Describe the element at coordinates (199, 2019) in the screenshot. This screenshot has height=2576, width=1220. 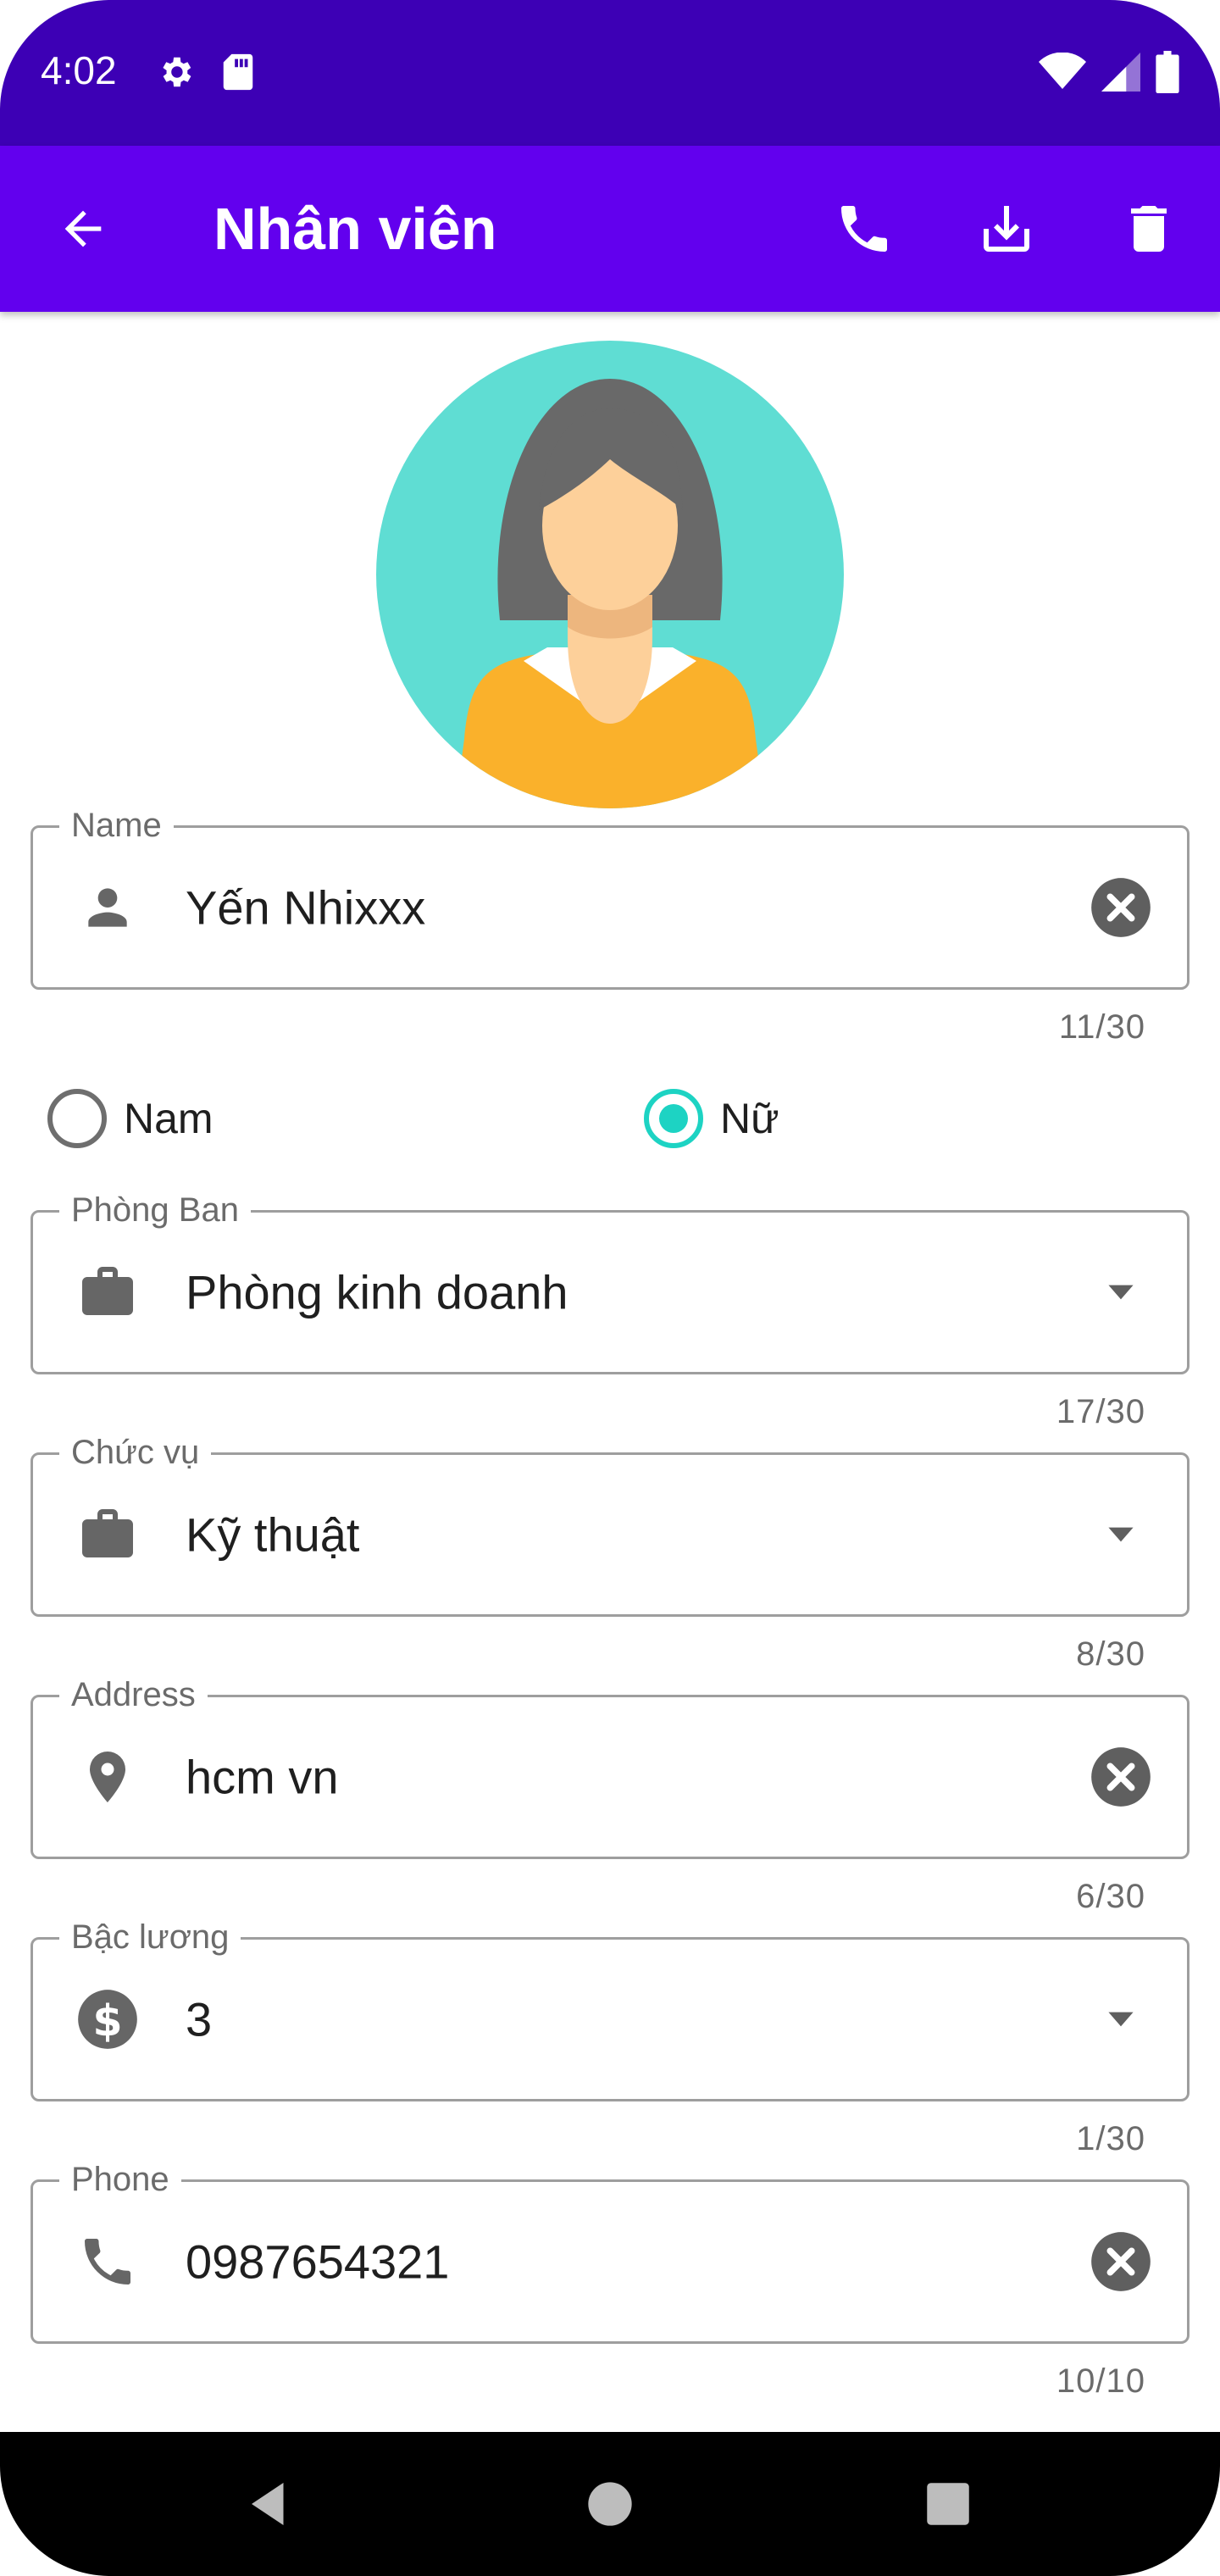
I see `salary-level-select: 3` at that location.